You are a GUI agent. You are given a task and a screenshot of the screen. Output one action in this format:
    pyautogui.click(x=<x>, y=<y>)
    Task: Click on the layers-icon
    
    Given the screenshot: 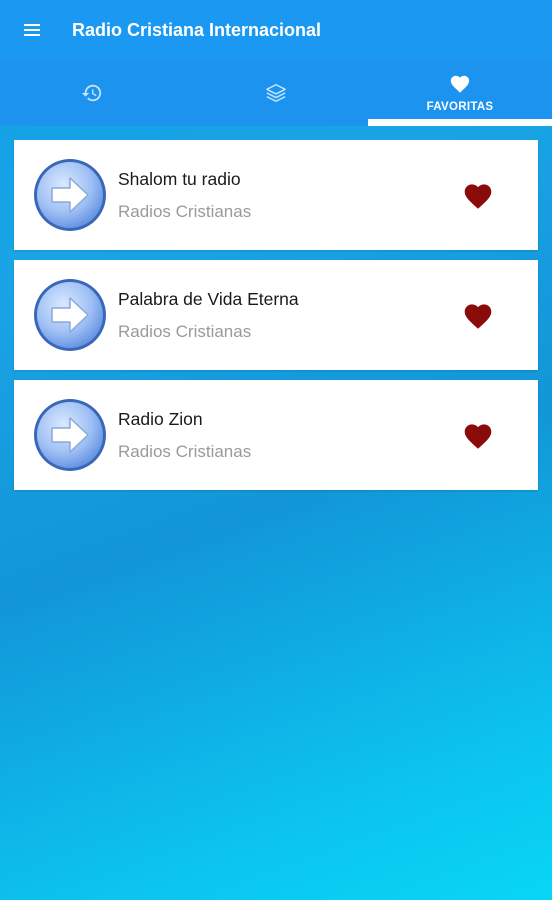 What is the action you would take?
    pyautogui.click(x=276, y=93)
    